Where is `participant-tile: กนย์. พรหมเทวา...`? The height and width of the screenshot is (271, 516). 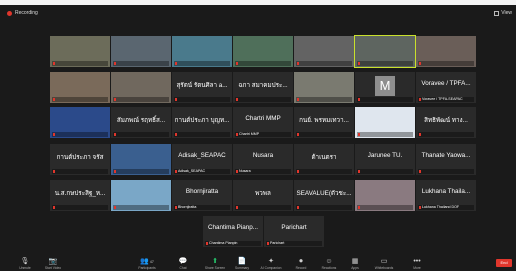 participant-tile: กนย์. พรหมเทวา... is located at coordinates (324, 122).